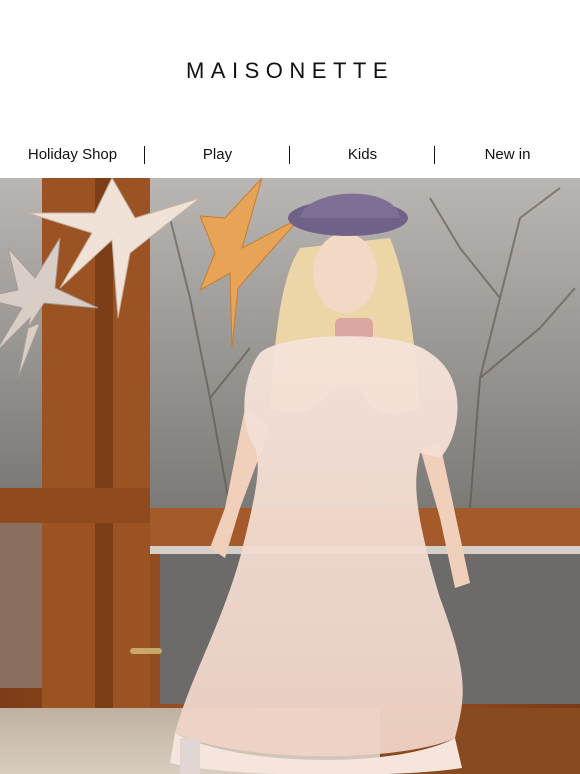 This screenshot has width=580, height=774. Describe the element at coordinates (345, 273) in the screenshot. I see `girl-face` at that location.